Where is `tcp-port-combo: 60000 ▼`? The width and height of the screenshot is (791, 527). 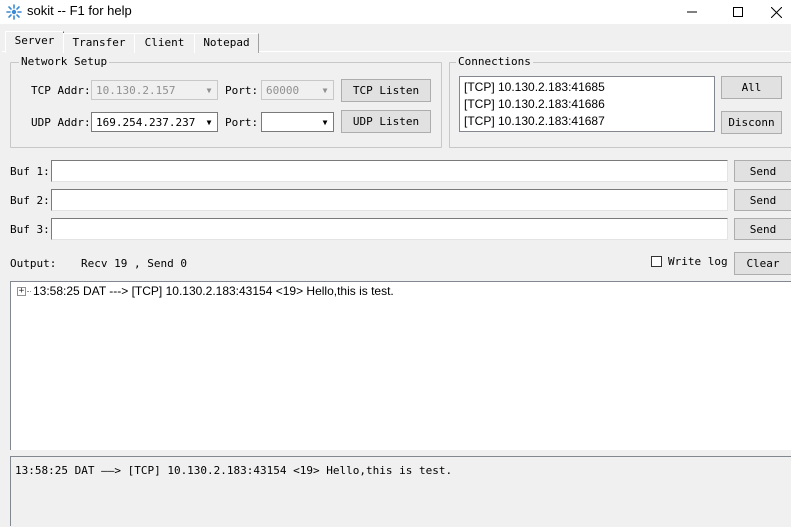 tcp-port-combo: 60000 ▼ is located at coordinates (297, 90).